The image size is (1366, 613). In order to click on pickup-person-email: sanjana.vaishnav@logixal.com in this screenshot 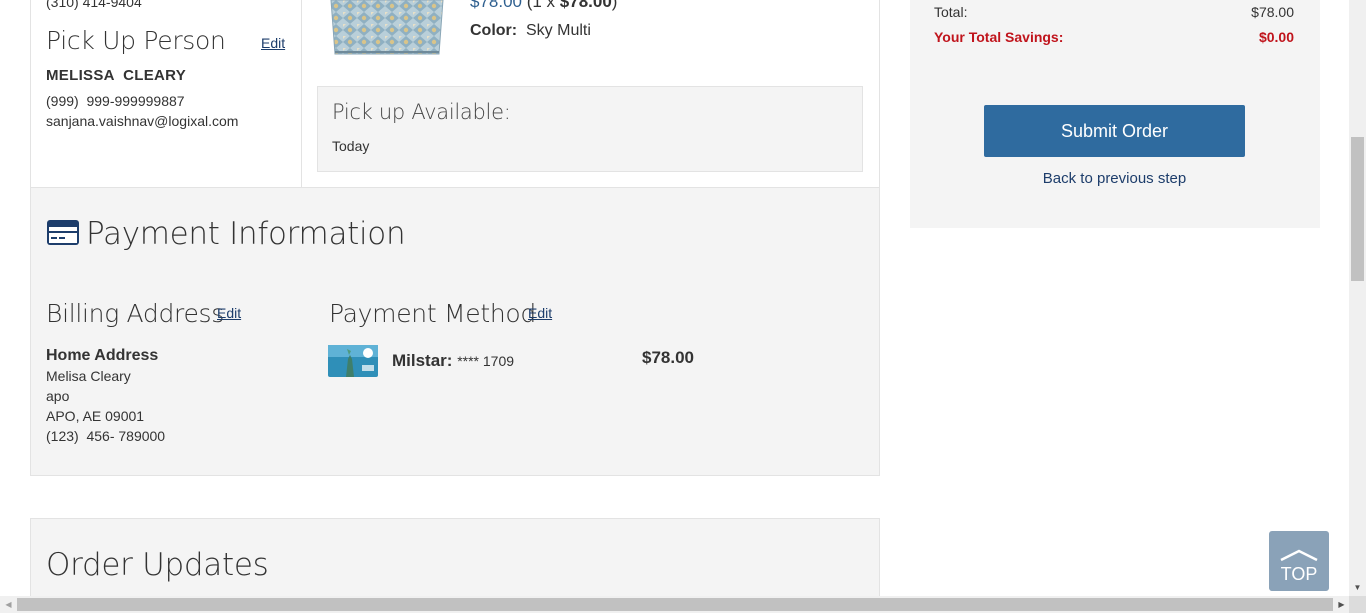, I will do `click(142, 121)`.